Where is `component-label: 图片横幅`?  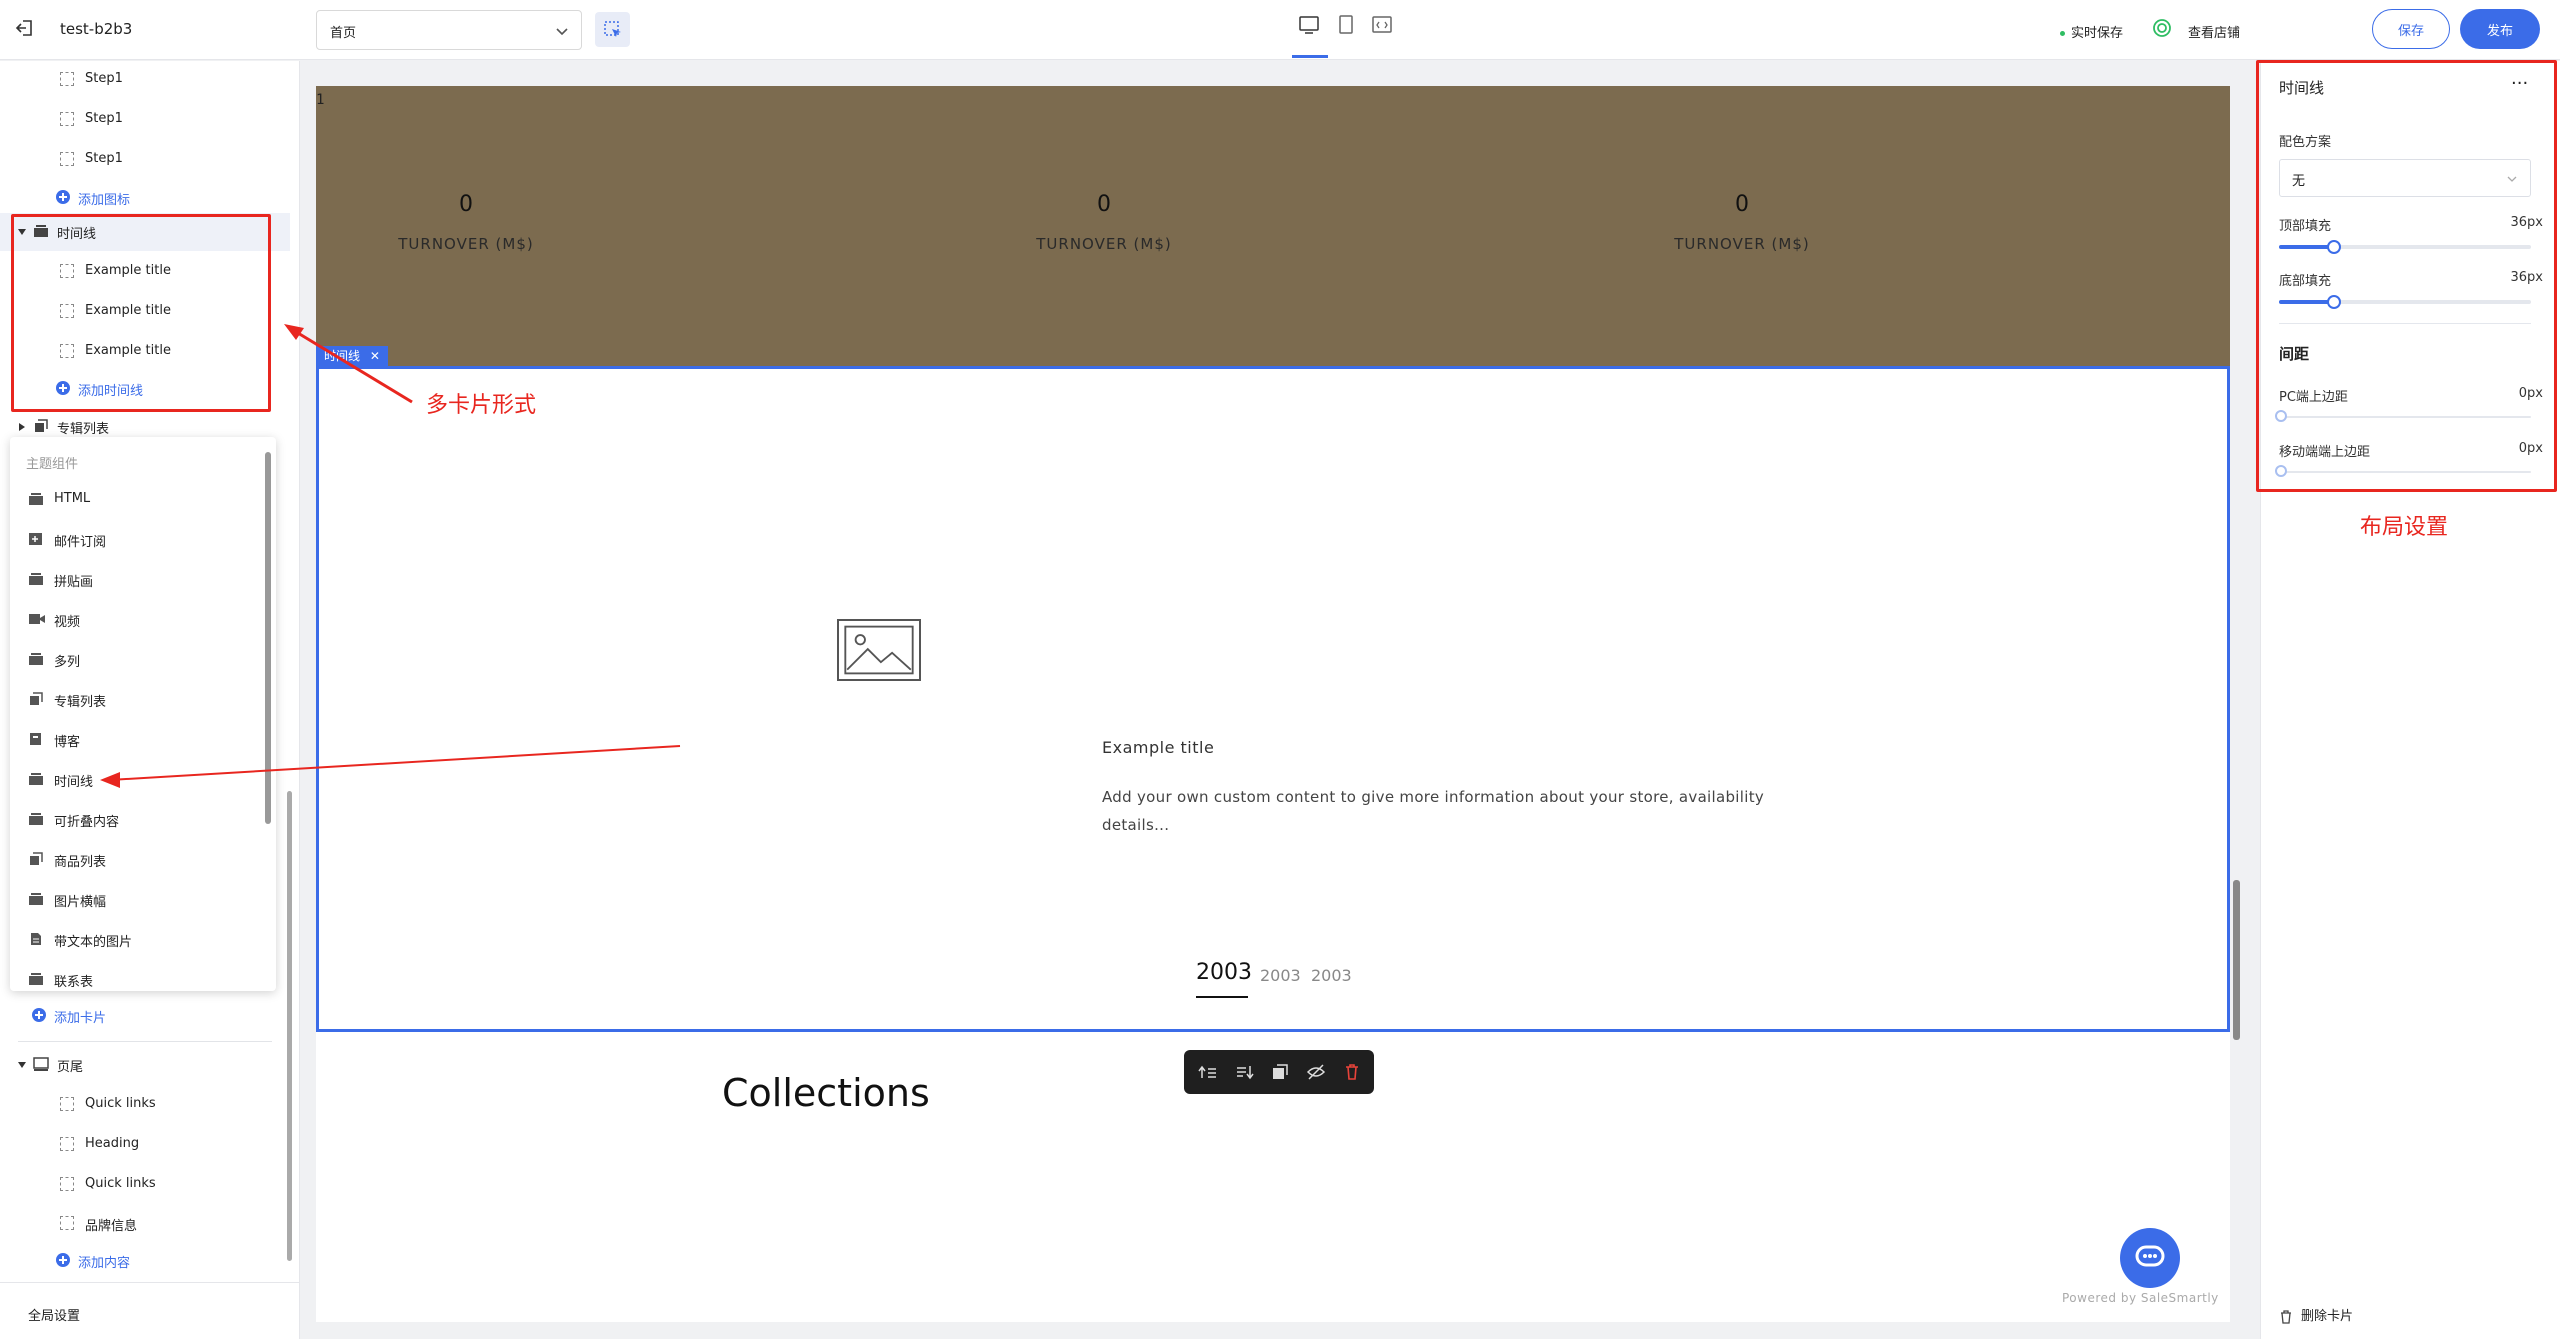 component-label: 图片横幅 is located at coordinates (80, 902).